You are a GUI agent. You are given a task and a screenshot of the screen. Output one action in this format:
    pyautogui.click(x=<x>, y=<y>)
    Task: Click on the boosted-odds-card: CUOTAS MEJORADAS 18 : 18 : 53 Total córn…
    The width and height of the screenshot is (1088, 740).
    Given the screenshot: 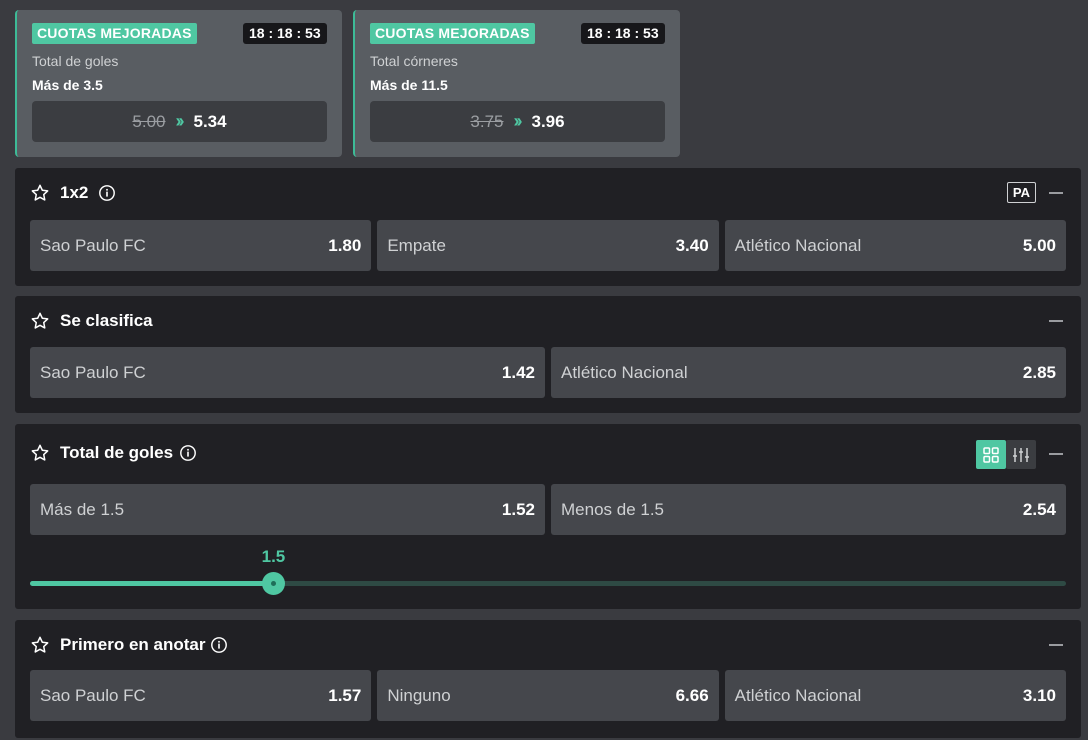 What is the action you would take?
    pyautogui.click(x=516, y=83)
    